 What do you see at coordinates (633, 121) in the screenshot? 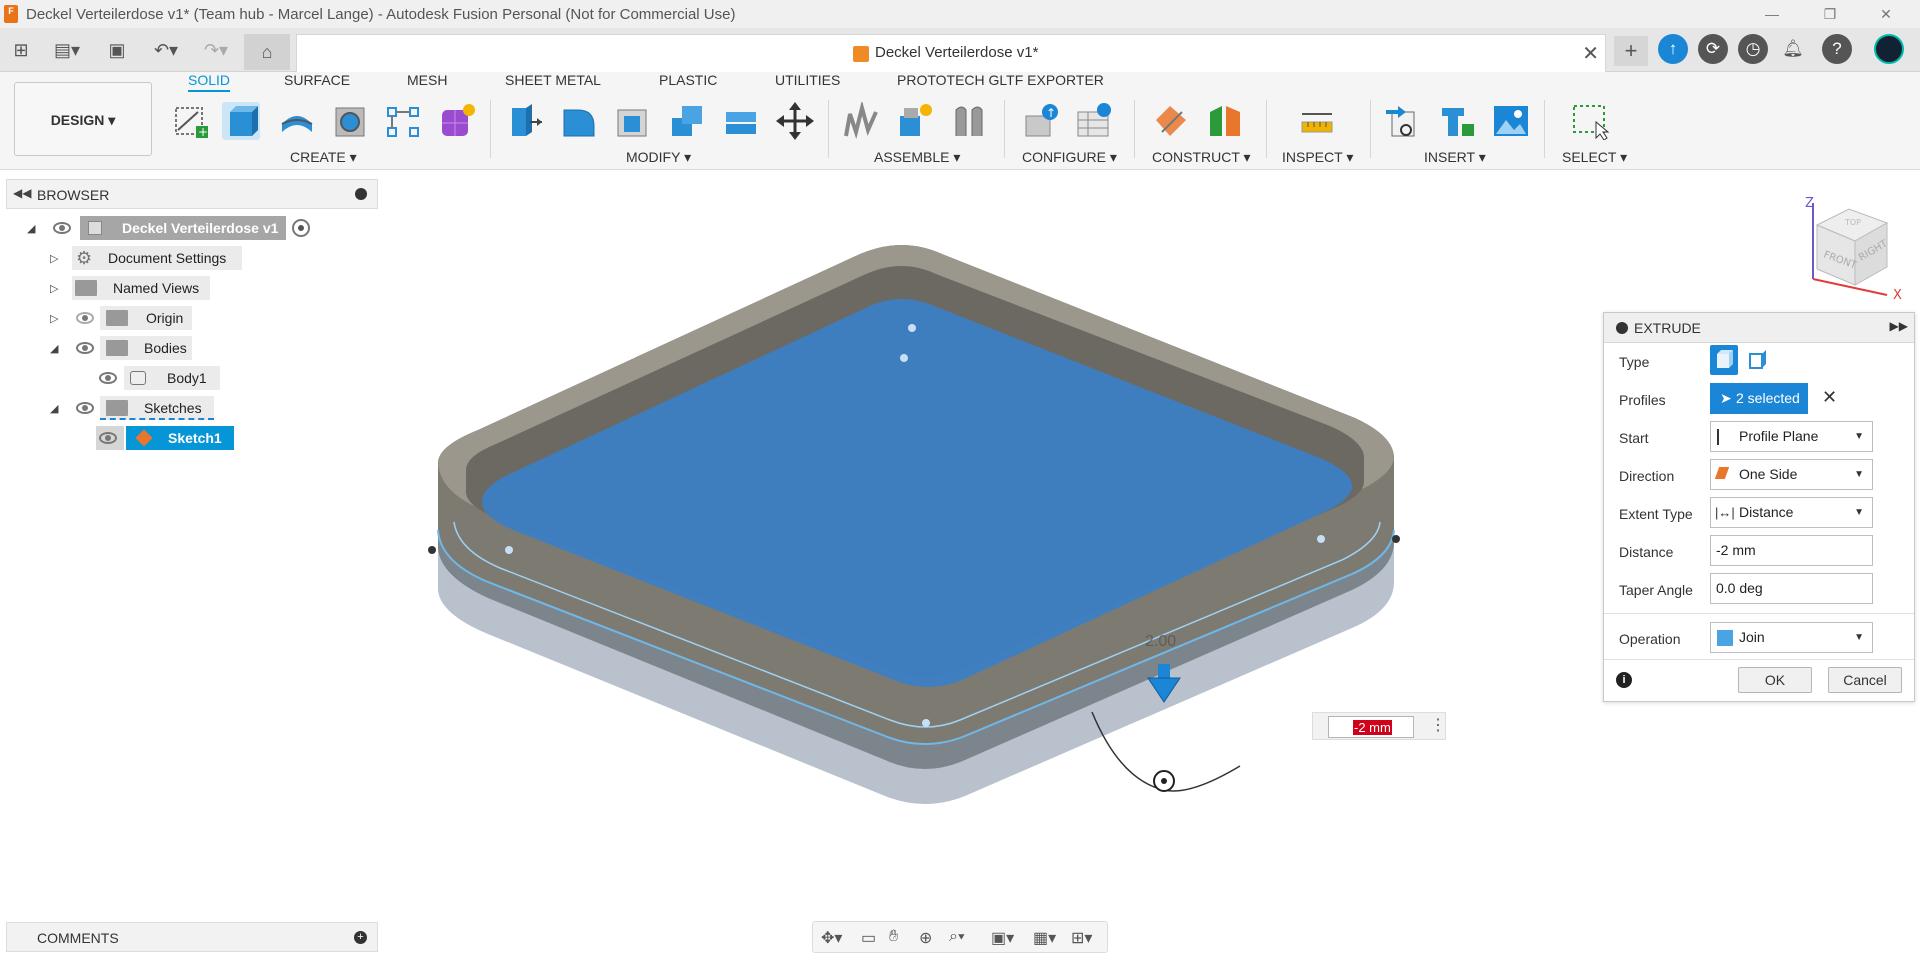
I see `shell-icon` at bounding box center [633, 121].